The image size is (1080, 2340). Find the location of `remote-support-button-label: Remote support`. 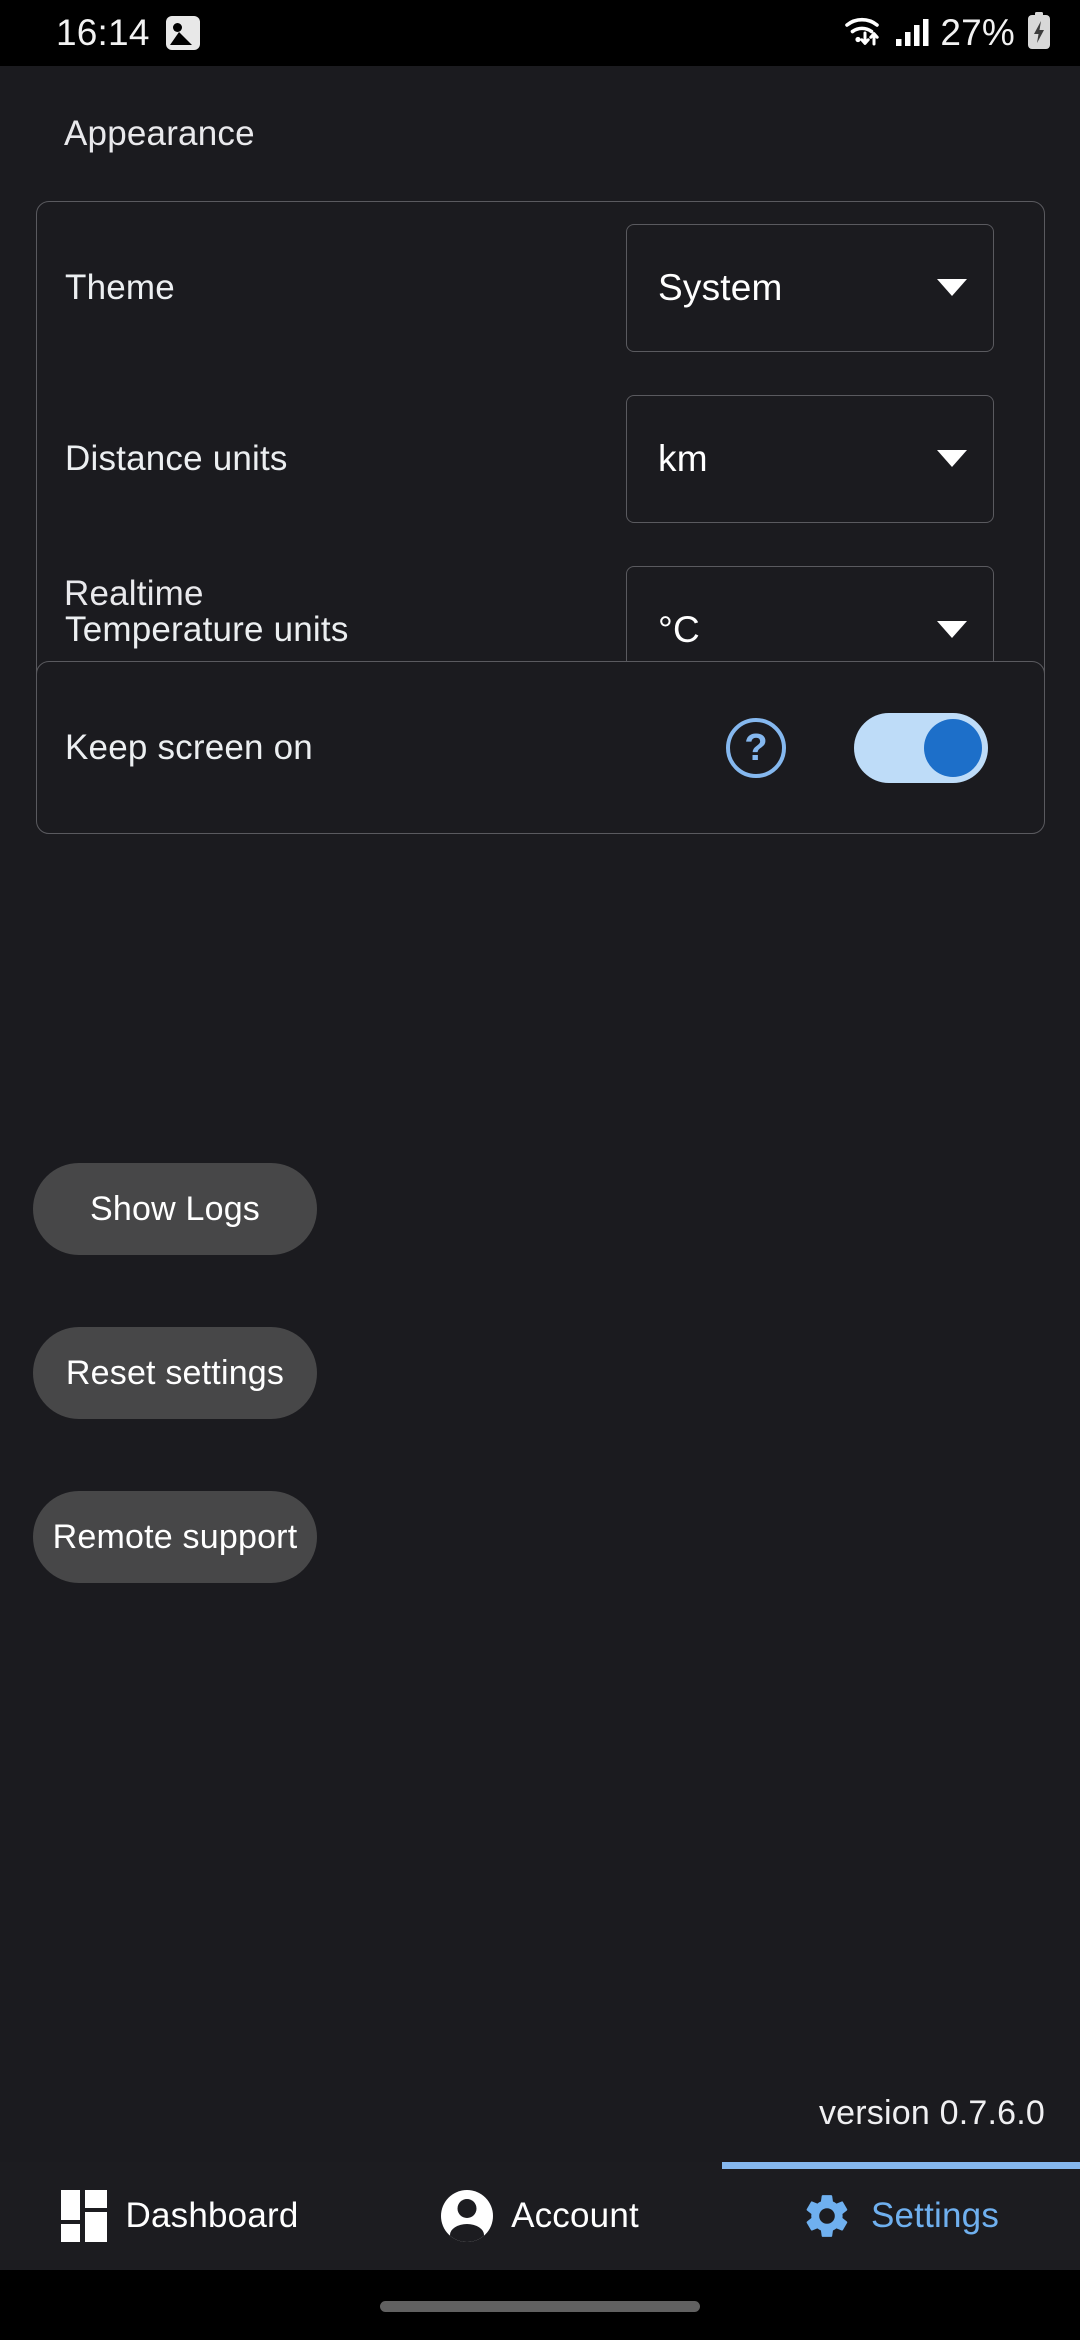

remote-support-button-label: Remote support is located at coordinates (175, 1536).